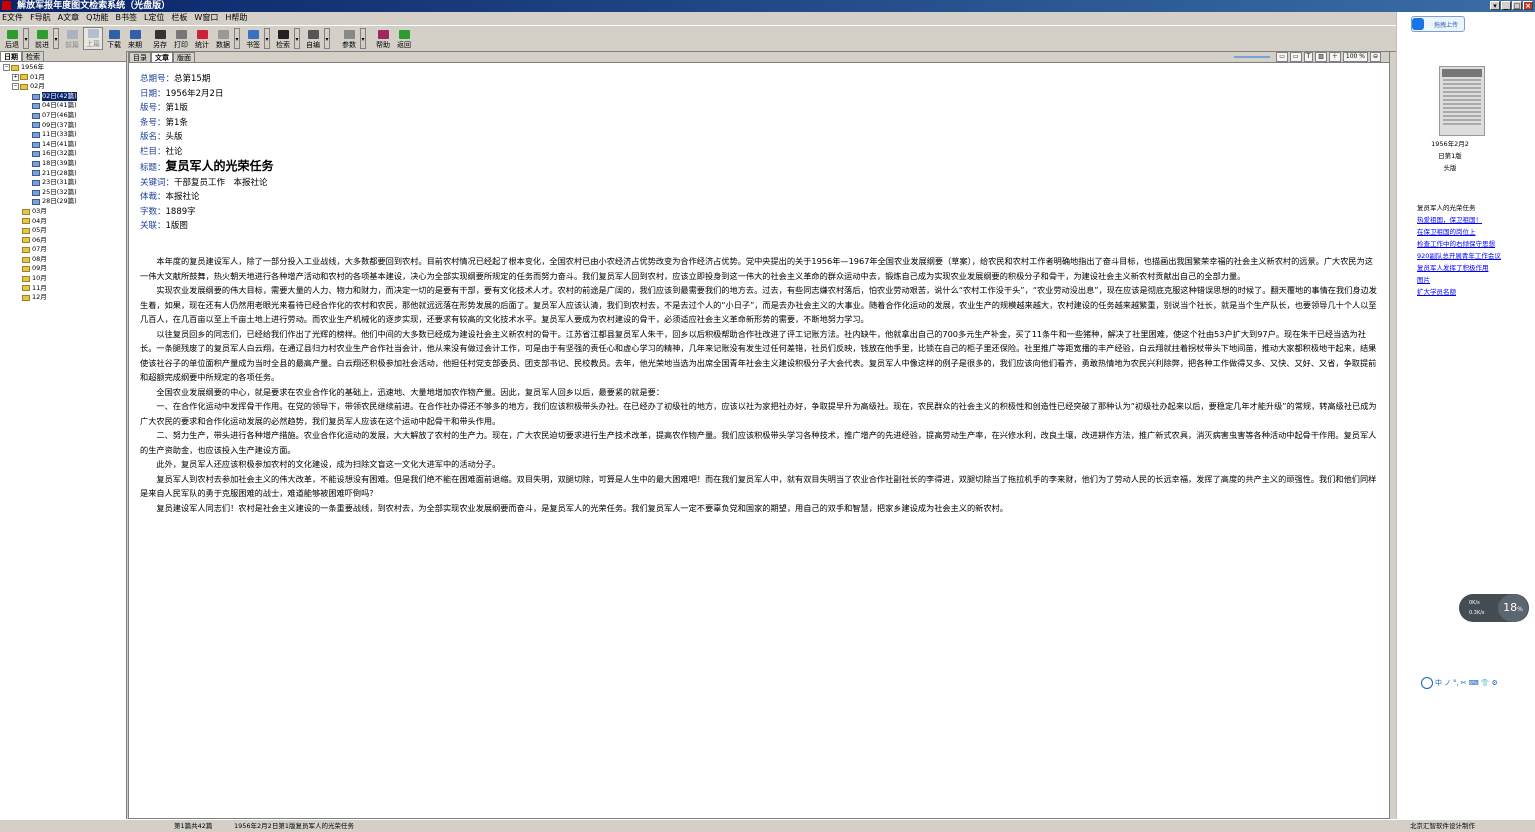 This screenshot has height=832, width=1535. Describe the element at coordinates (63, 135) in the screenshot. I see `tree-day: 11日(33篇)` at that location.